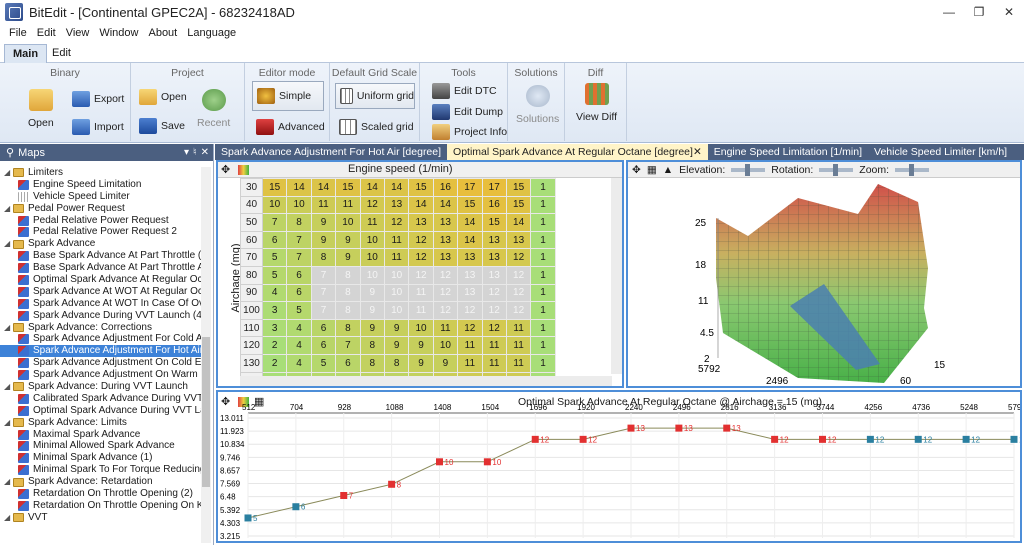 Image resolution: width=1024 pixels, height=545 pixels. What do you see at coordinates (101, 185) in the screenshot?
I see `tree-map-item: Engine Speed Limitation` at bounding box center [101, 185].